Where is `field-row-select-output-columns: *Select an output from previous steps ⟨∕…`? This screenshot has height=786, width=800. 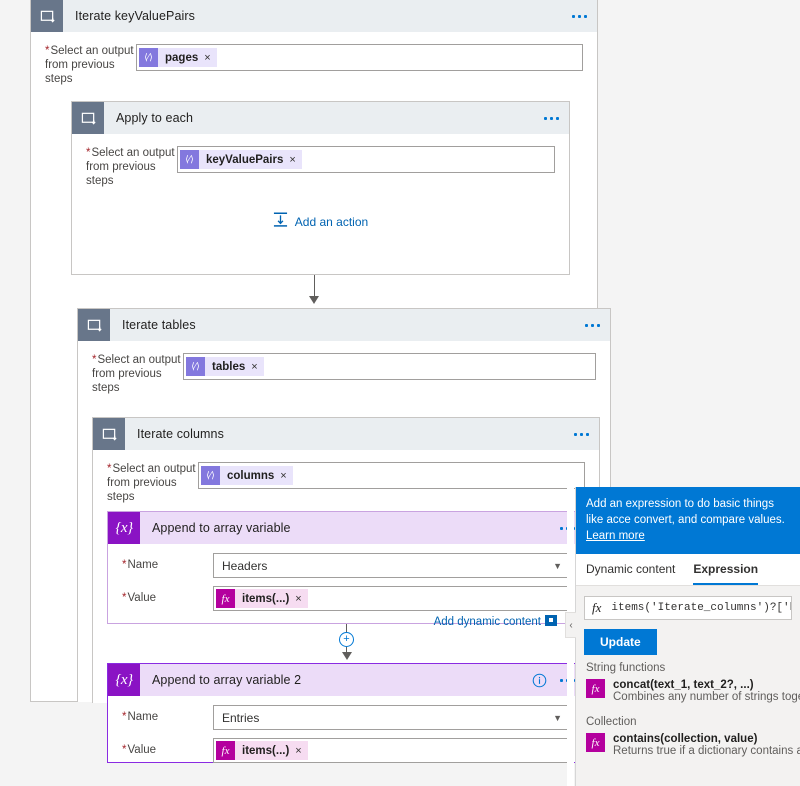 field-row-select-output-columns: *Select an output from previous steps ⟨∕… is located at coordinates (346, 477).